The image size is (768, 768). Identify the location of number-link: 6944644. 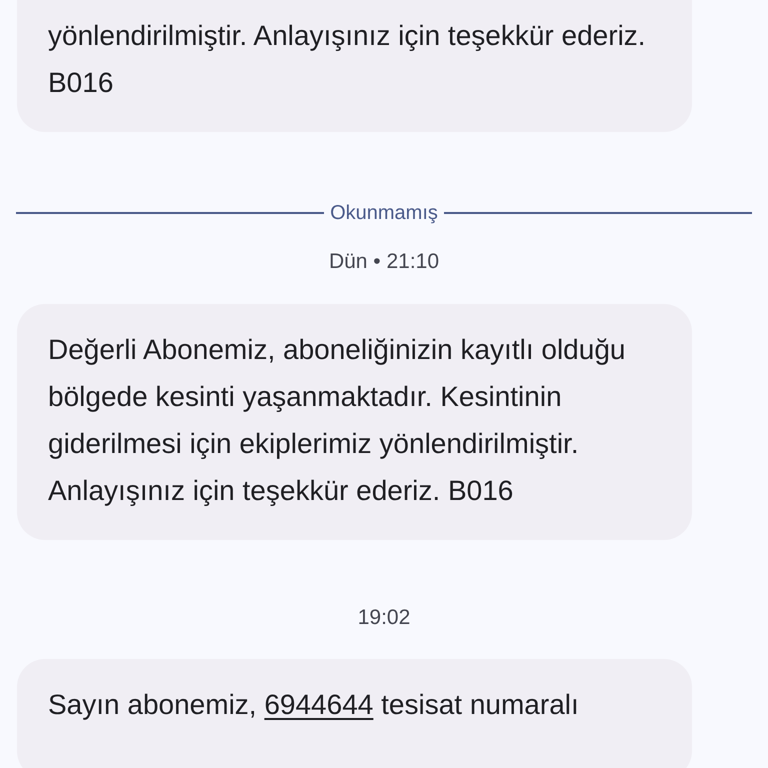
(319, 704).